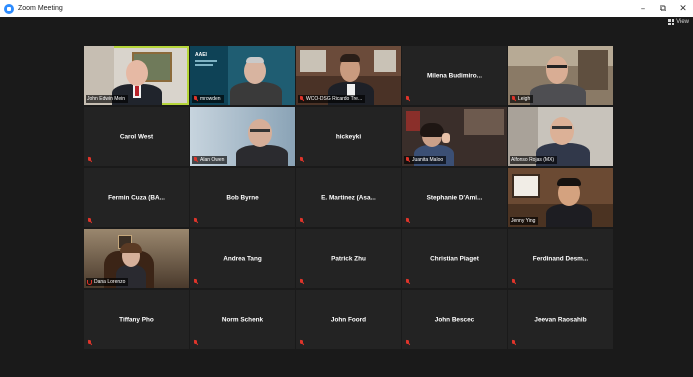 The width and height of the screenshot is (693, 377). What do you see at coordinates (682, 22) in the screenshot?
I see `view-label: View` at bounding box center [682, 22].